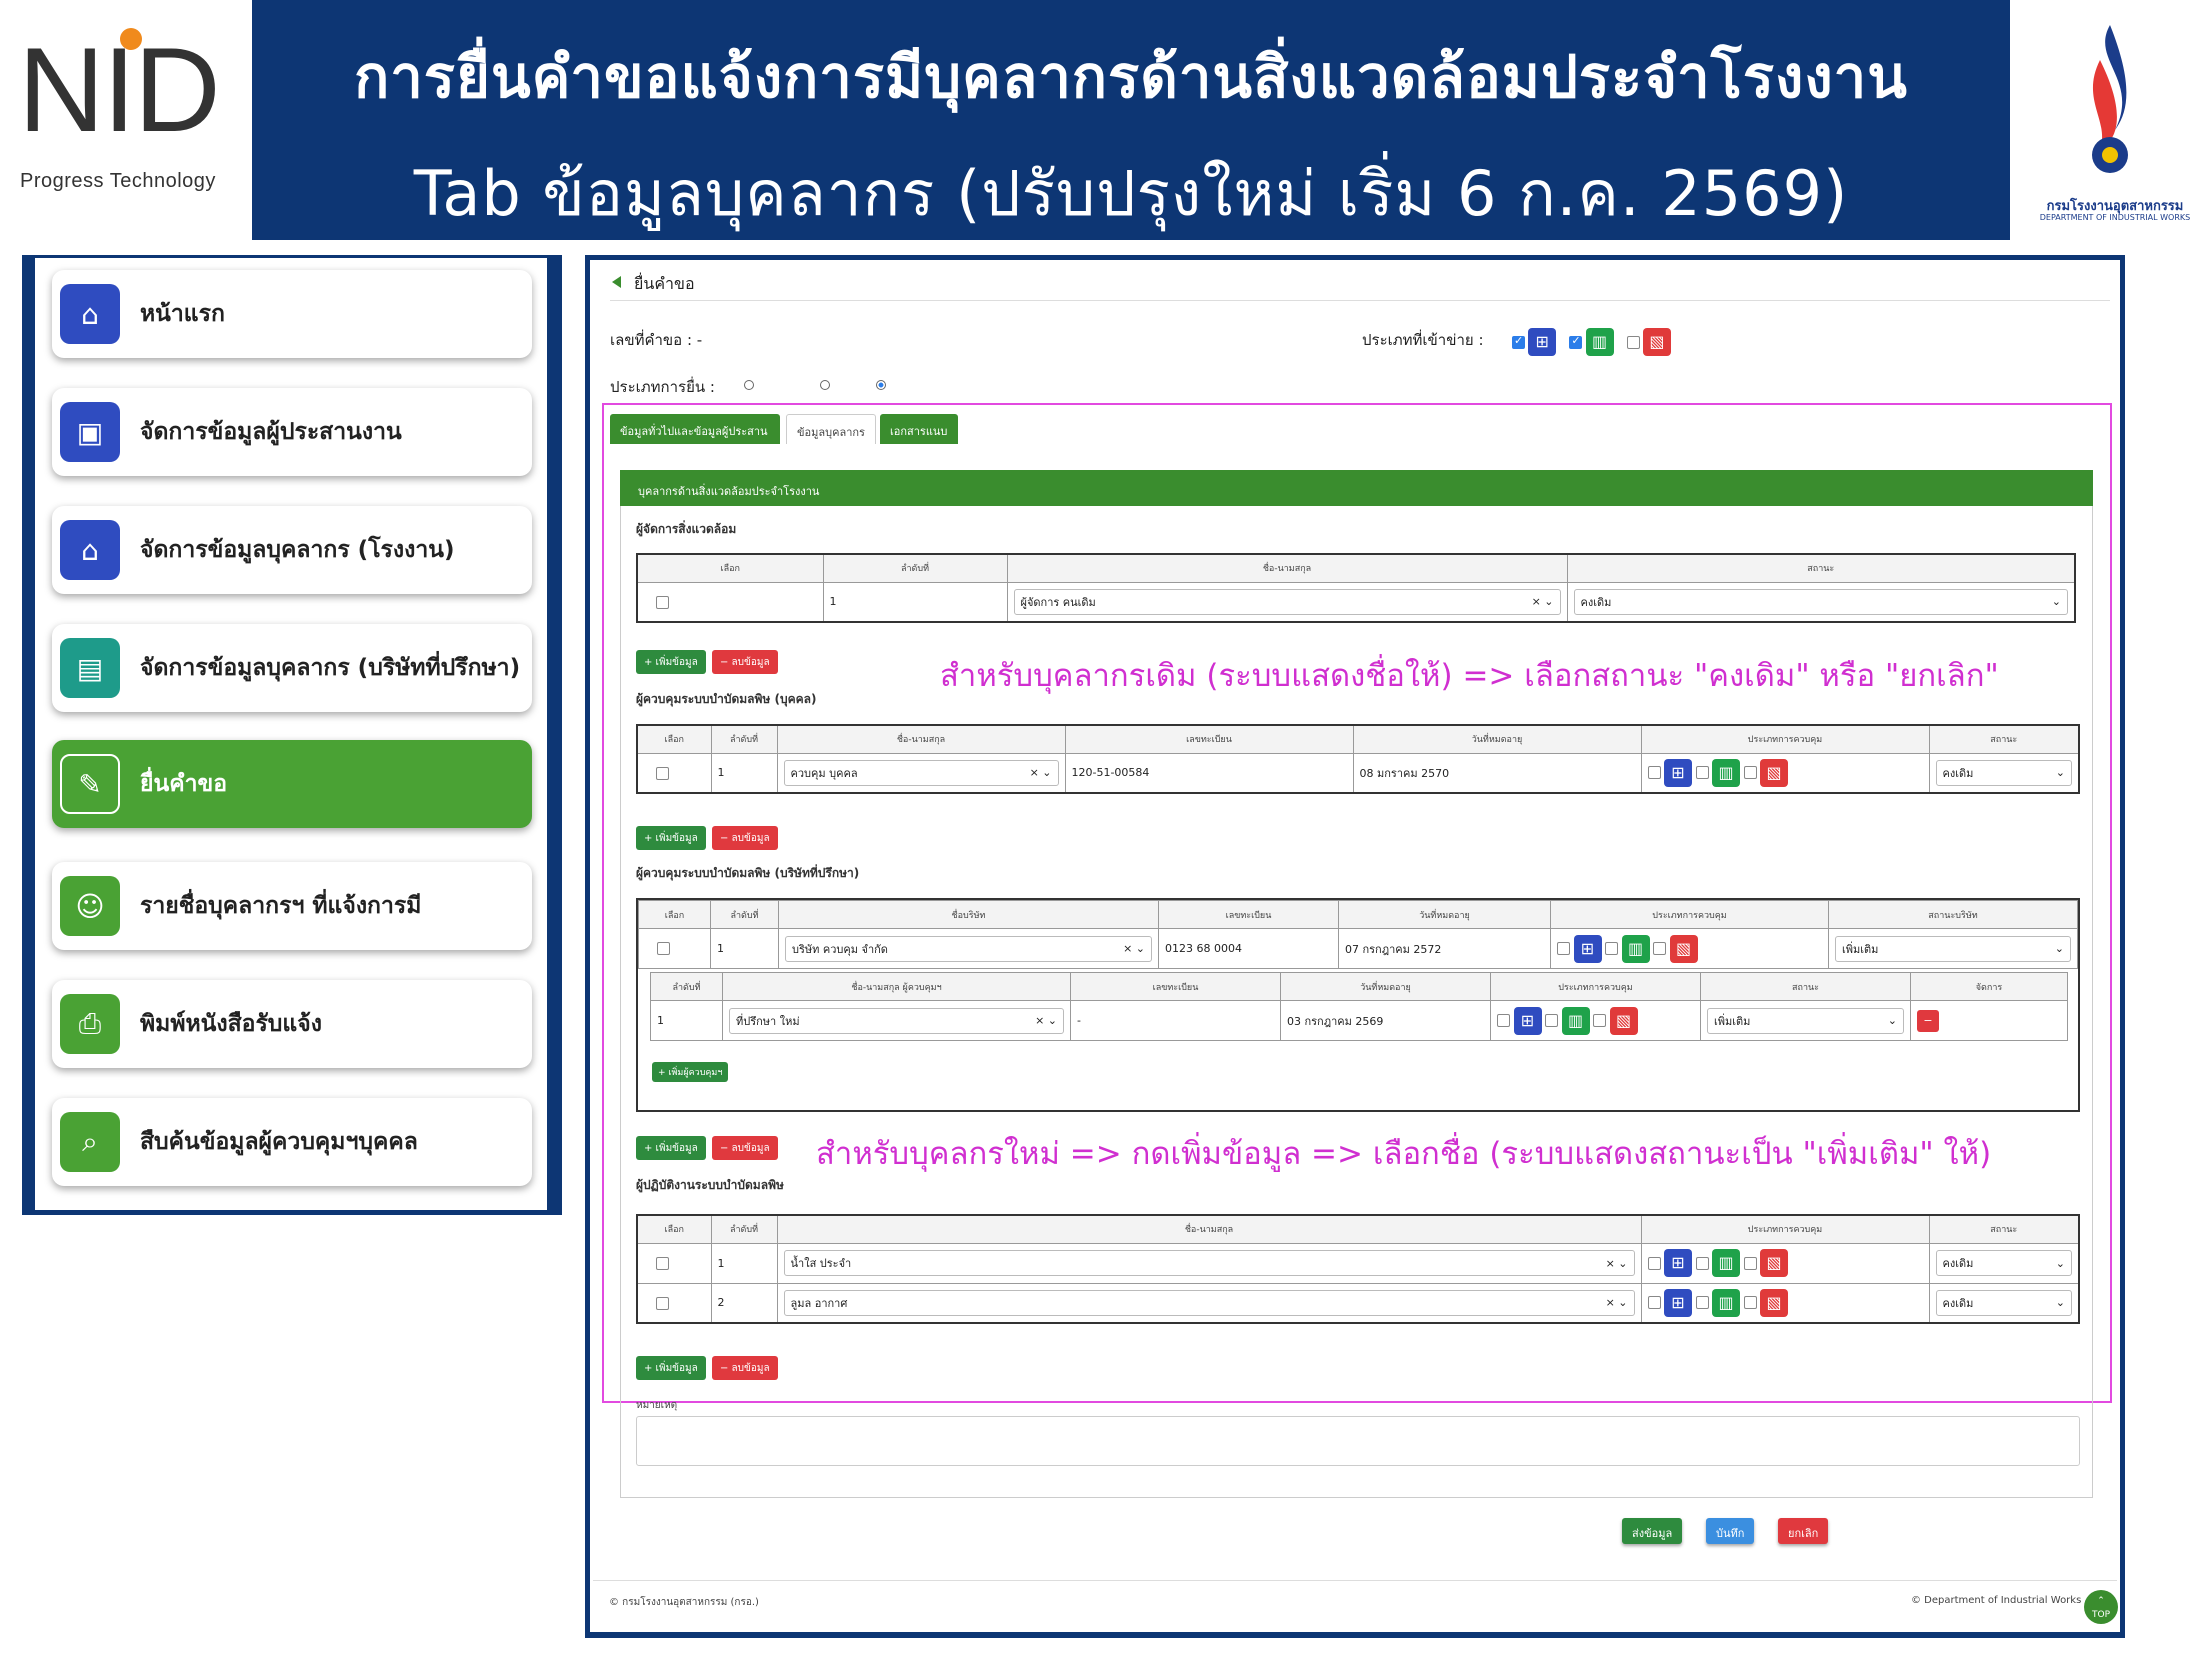  I want to click on sidebar-item-print: ⎙ พิมพ์หนังสือรับแจ้ง, so click(292, 1024).